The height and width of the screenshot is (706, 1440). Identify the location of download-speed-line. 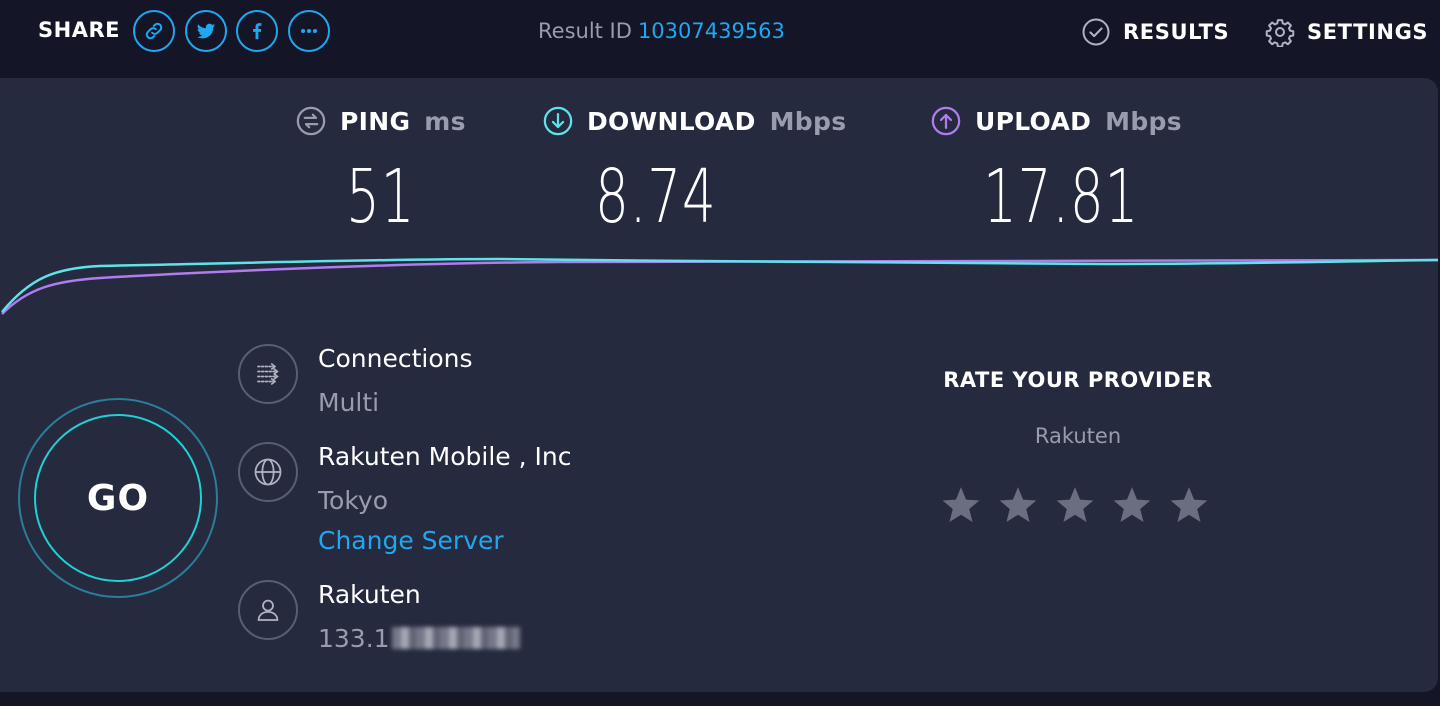
(719, 285).